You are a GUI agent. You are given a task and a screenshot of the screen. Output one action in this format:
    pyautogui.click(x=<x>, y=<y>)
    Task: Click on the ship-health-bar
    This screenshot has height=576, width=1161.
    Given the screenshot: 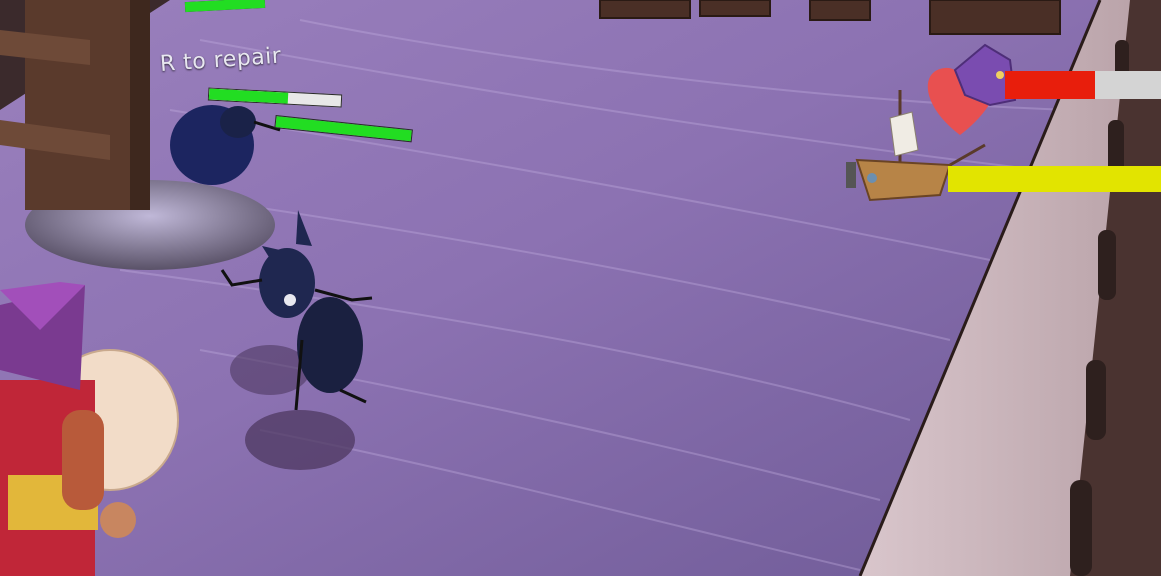 What is the action you would take?
    pyautogui.click(x=1054, y=179)
    